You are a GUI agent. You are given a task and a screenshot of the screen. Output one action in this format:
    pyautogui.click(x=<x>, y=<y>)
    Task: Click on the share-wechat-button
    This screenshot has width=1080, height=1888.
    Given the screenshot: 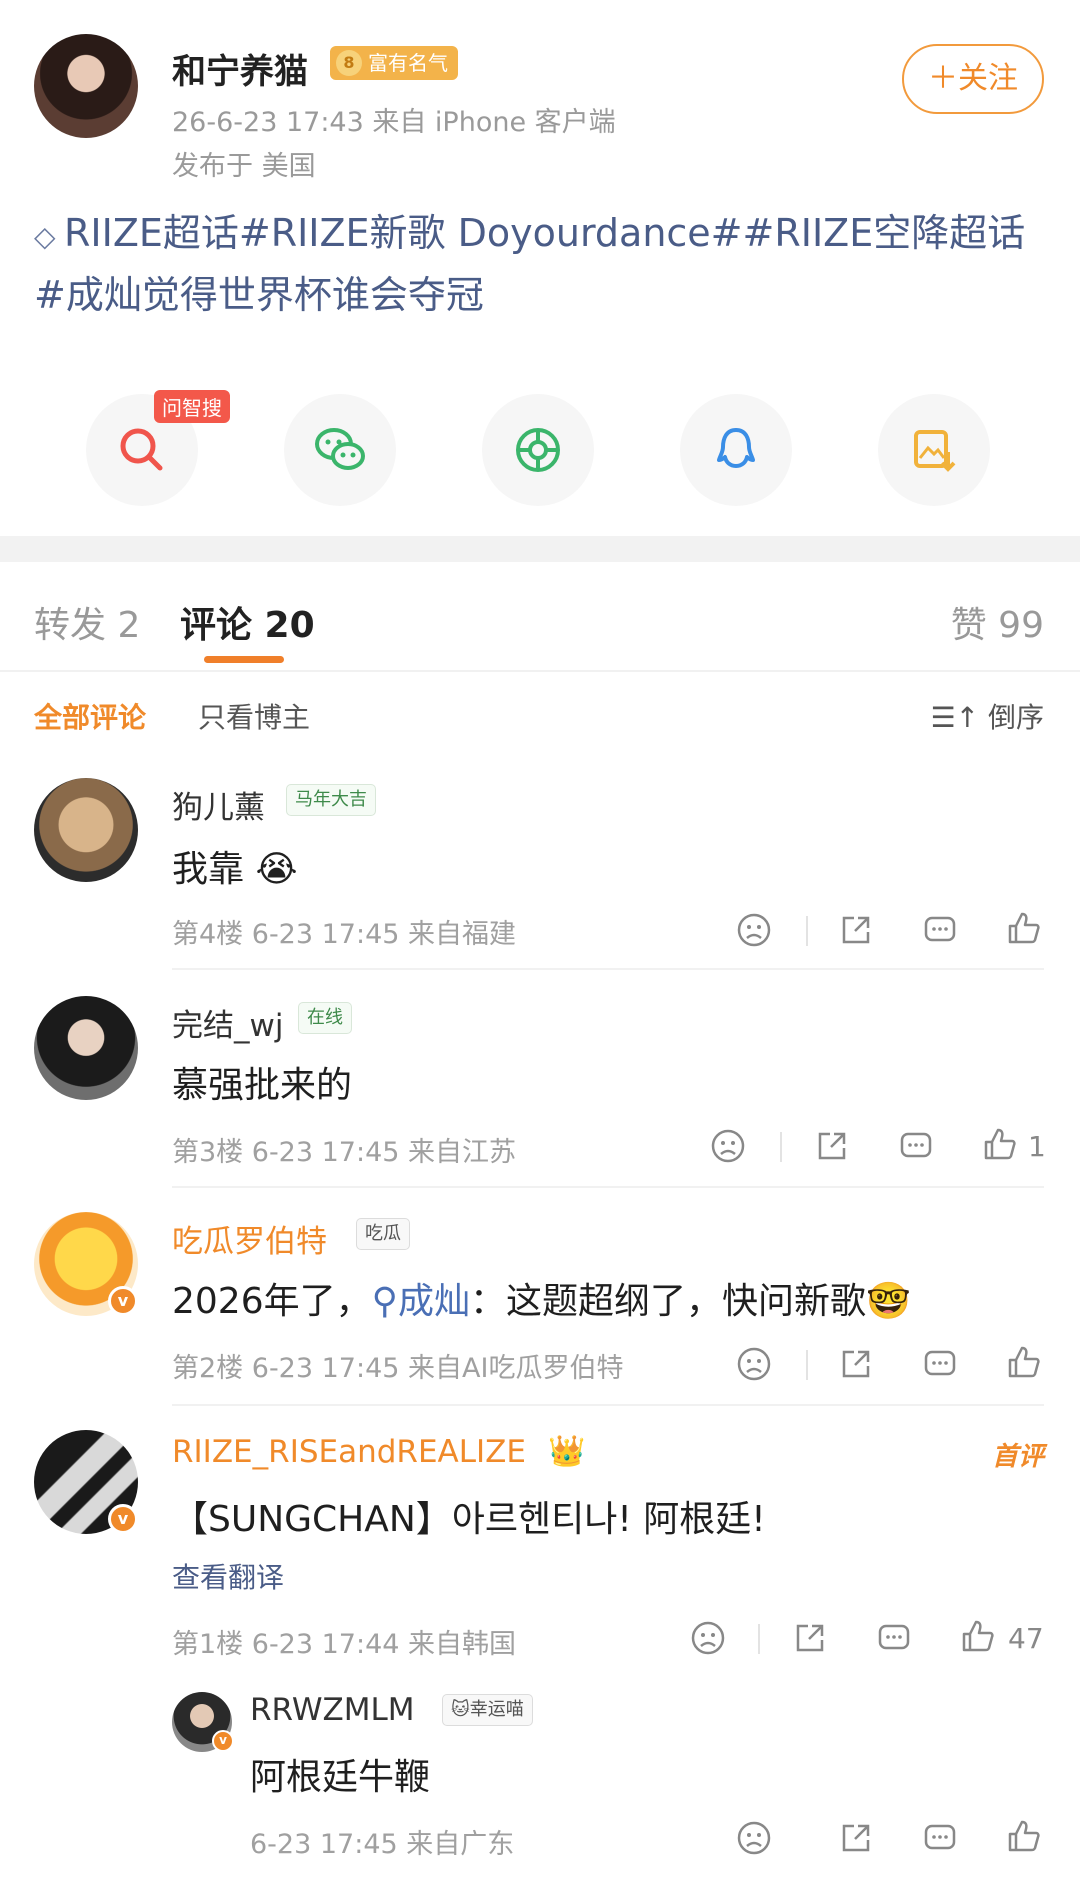 What is the action you would take?
    pyautogui.click(x=340, y=450)
    